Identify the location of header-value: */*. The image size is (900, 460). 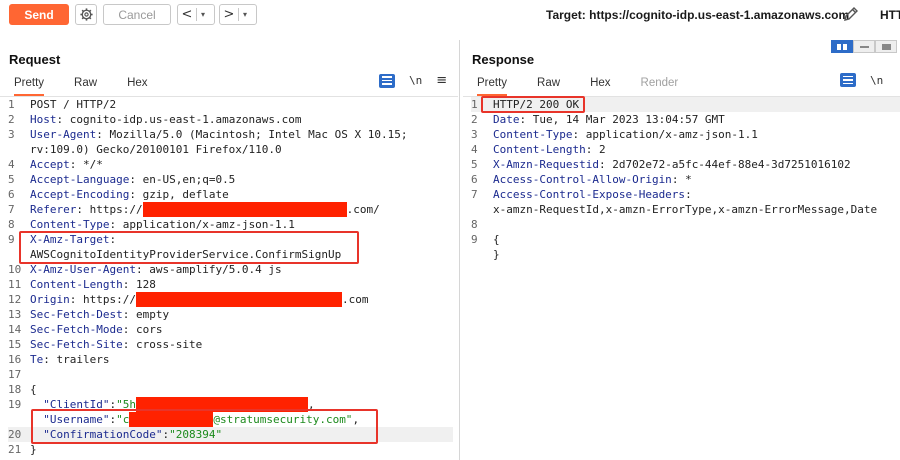
(93, 164).